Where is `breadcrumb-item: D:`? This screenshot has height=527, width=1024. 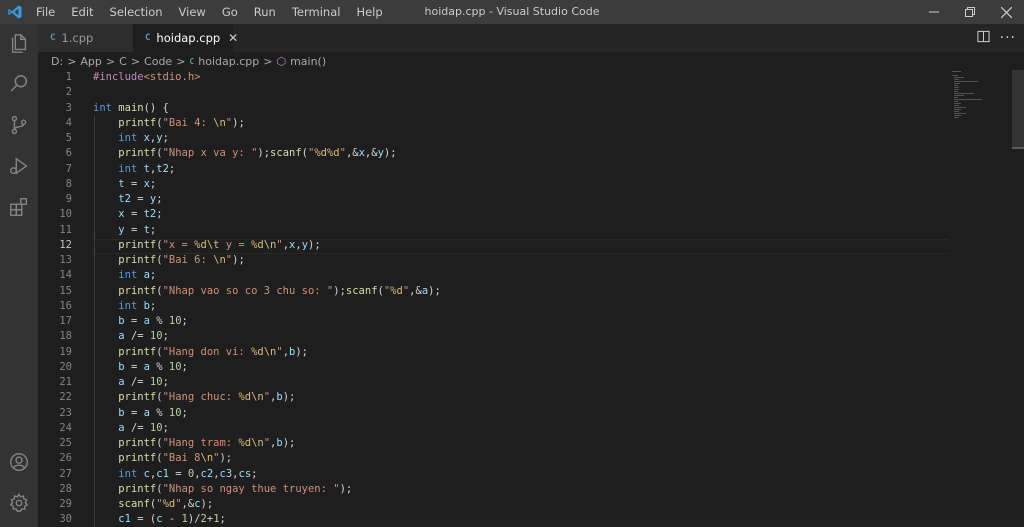 breadcrumb-item: D: is located at coordinates (57, 61).